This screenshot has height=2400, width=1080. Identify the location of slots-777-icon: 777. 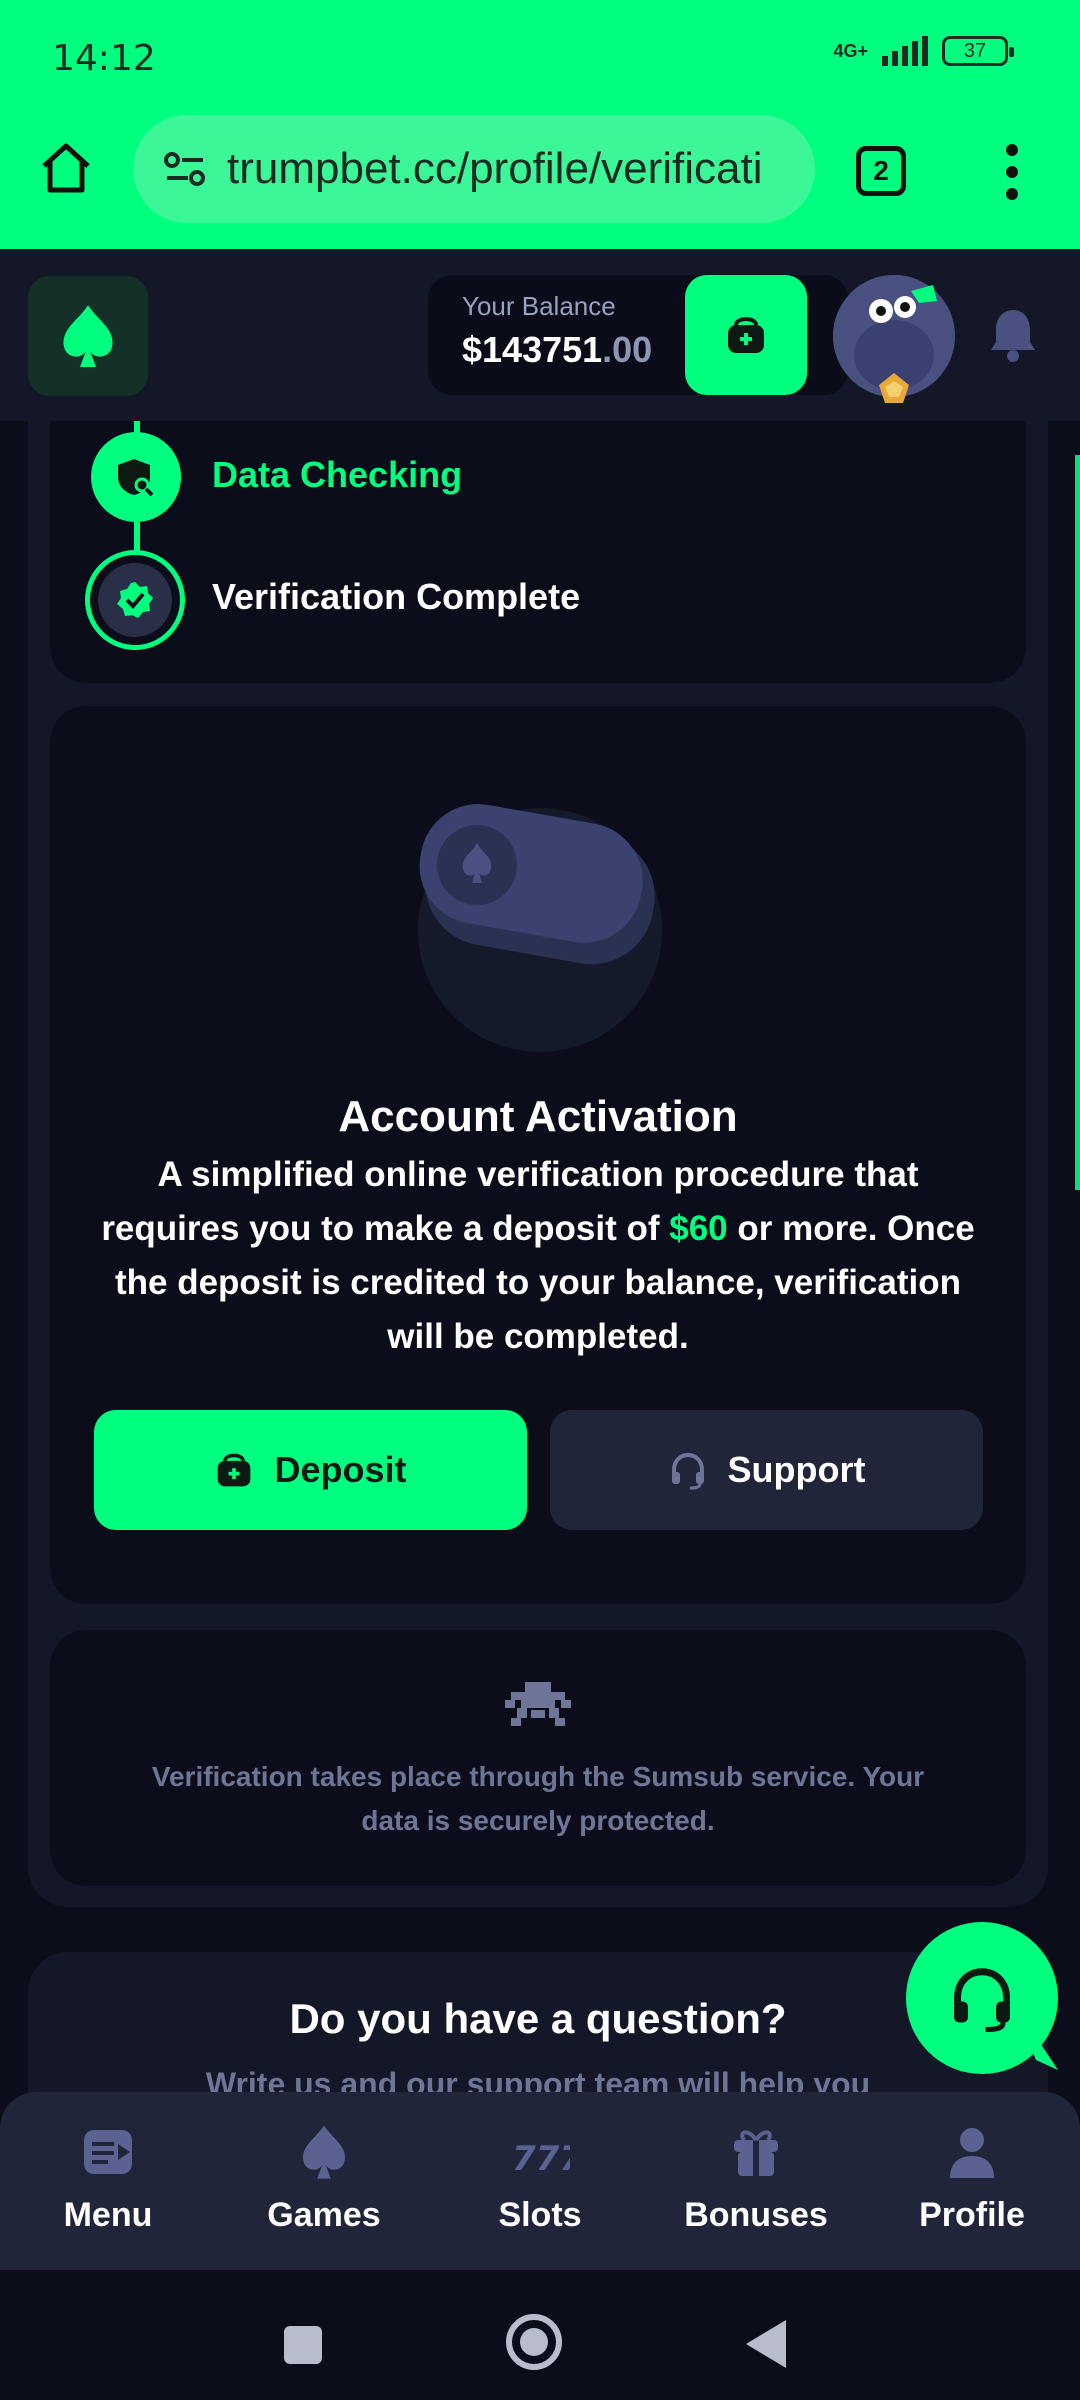
(541, 2159).